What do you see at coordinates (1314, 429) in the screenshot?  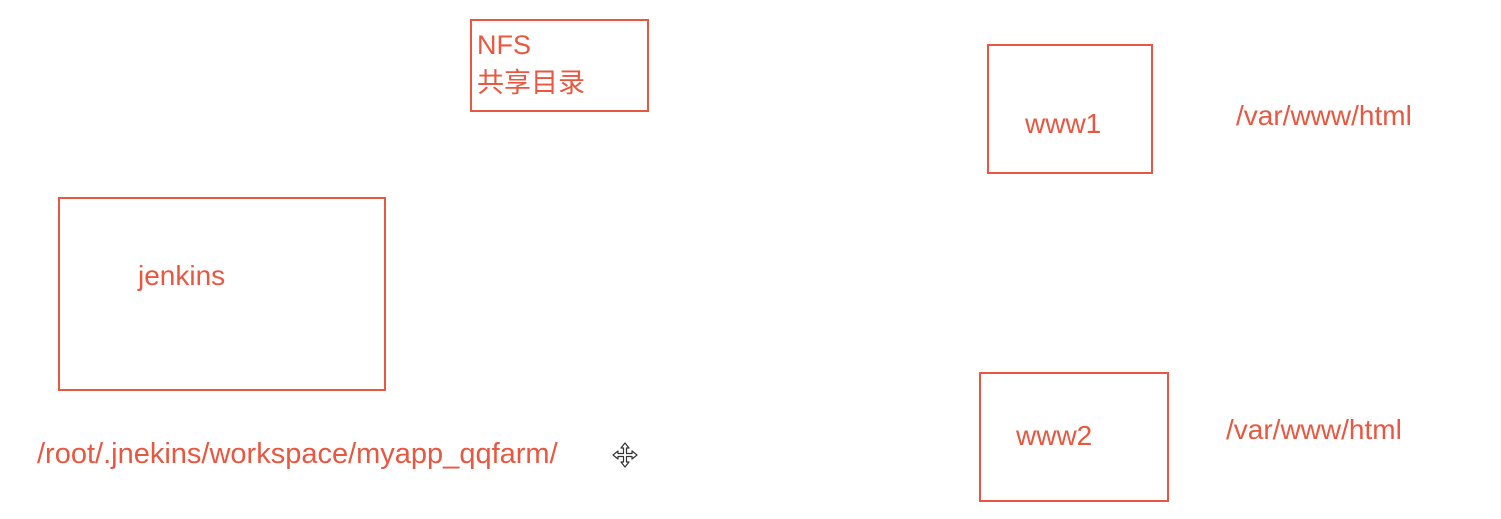 I see `www2-path: /var/www/html` at bounding box center [1314, 429].